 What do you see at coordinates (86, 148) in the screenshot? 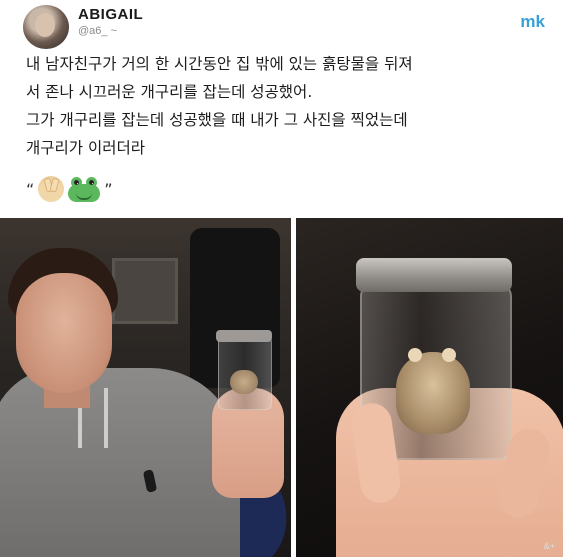
I see `tweet-line: 개구리가 이러더라` at bounding box center [86, 148].